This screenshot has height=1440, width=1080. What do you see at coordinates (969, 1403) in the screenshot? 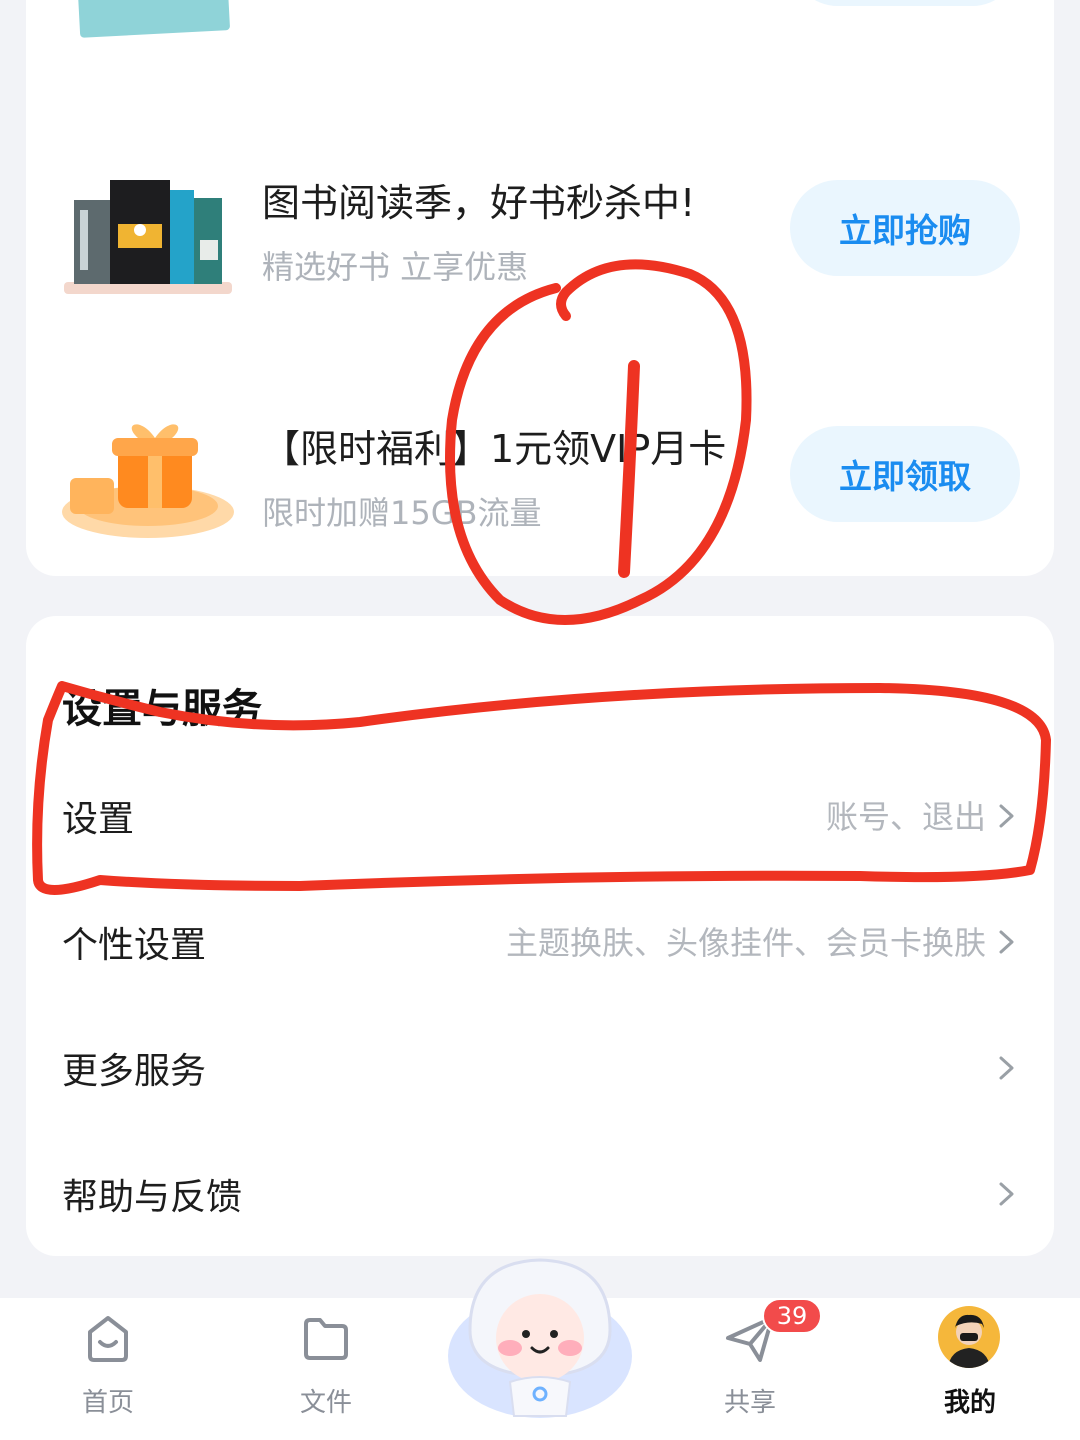
I see `tab-label: 我的` at bounding box center [969, 1403].